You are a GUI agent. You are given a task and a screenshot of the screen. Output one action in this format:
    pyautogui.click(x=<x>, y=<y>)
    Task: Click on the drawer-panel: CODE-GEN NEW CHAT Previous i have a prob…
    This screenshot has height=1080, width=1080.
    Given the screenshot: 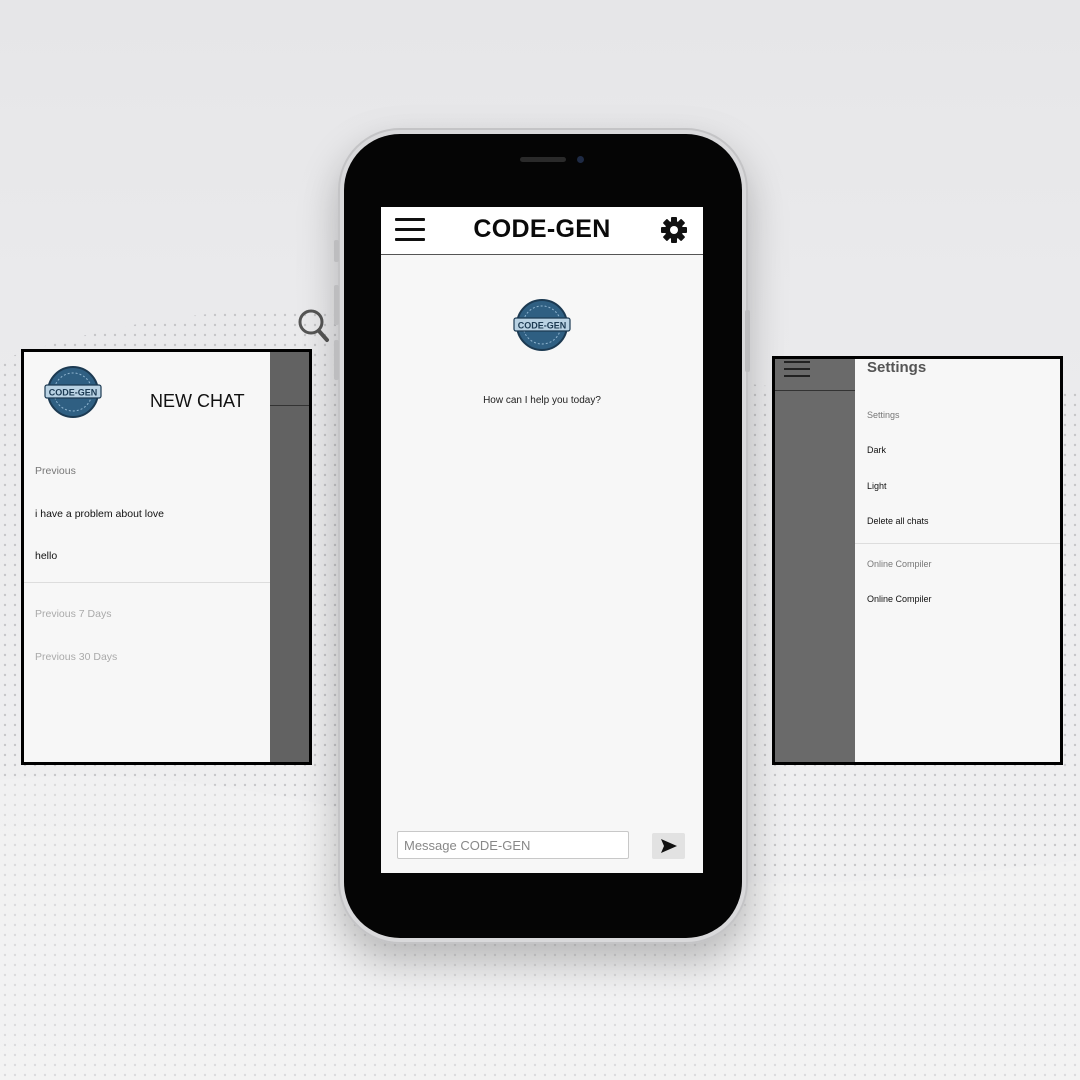 What is the action you would take?
    pyautogui.click(x=166, y=557)
    